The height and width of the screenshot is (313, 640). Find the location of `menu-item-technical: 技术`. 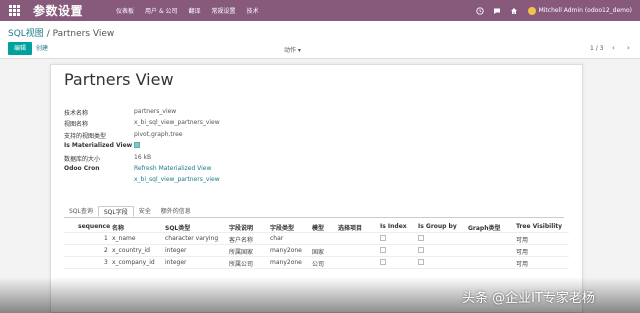

menu-item-technical: 技术 is located at coordinates (253, 10).